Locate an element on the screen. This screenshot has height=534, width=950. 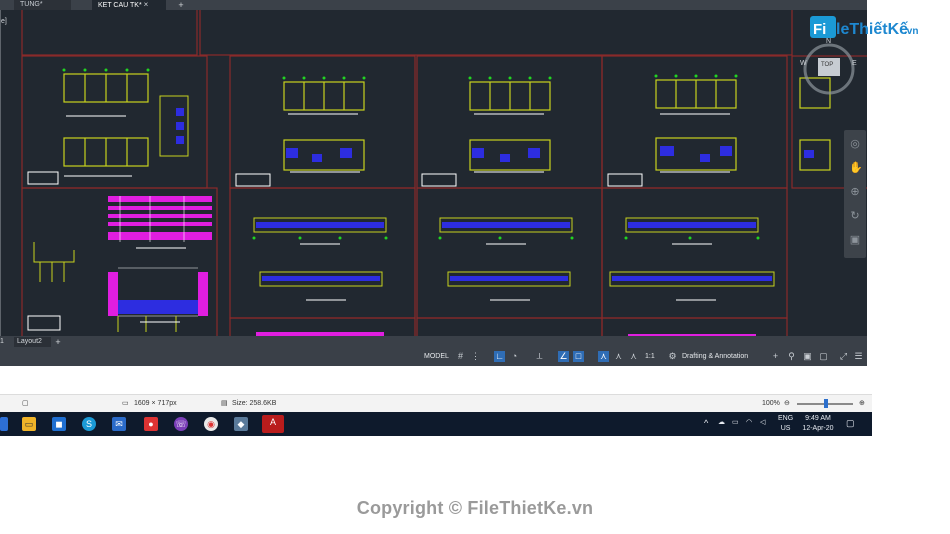
messenger-icon: ● is located at coordinates (151, 424).